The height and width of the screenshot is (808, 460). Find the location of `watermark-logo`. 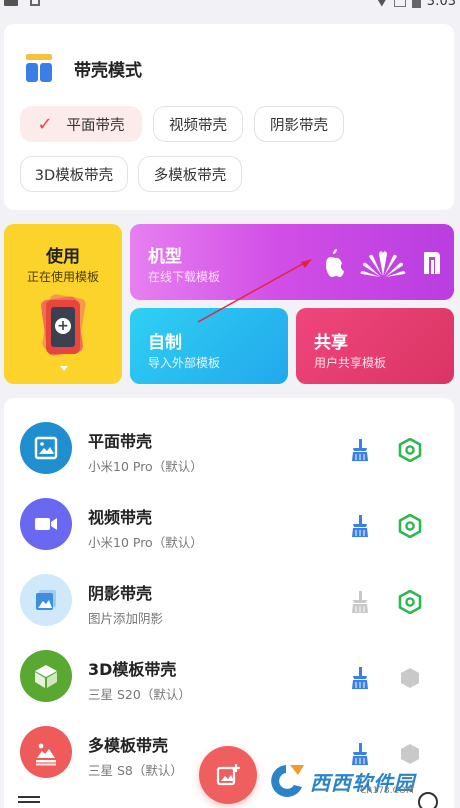

watermark-logo is located at coordinates (287, 781).